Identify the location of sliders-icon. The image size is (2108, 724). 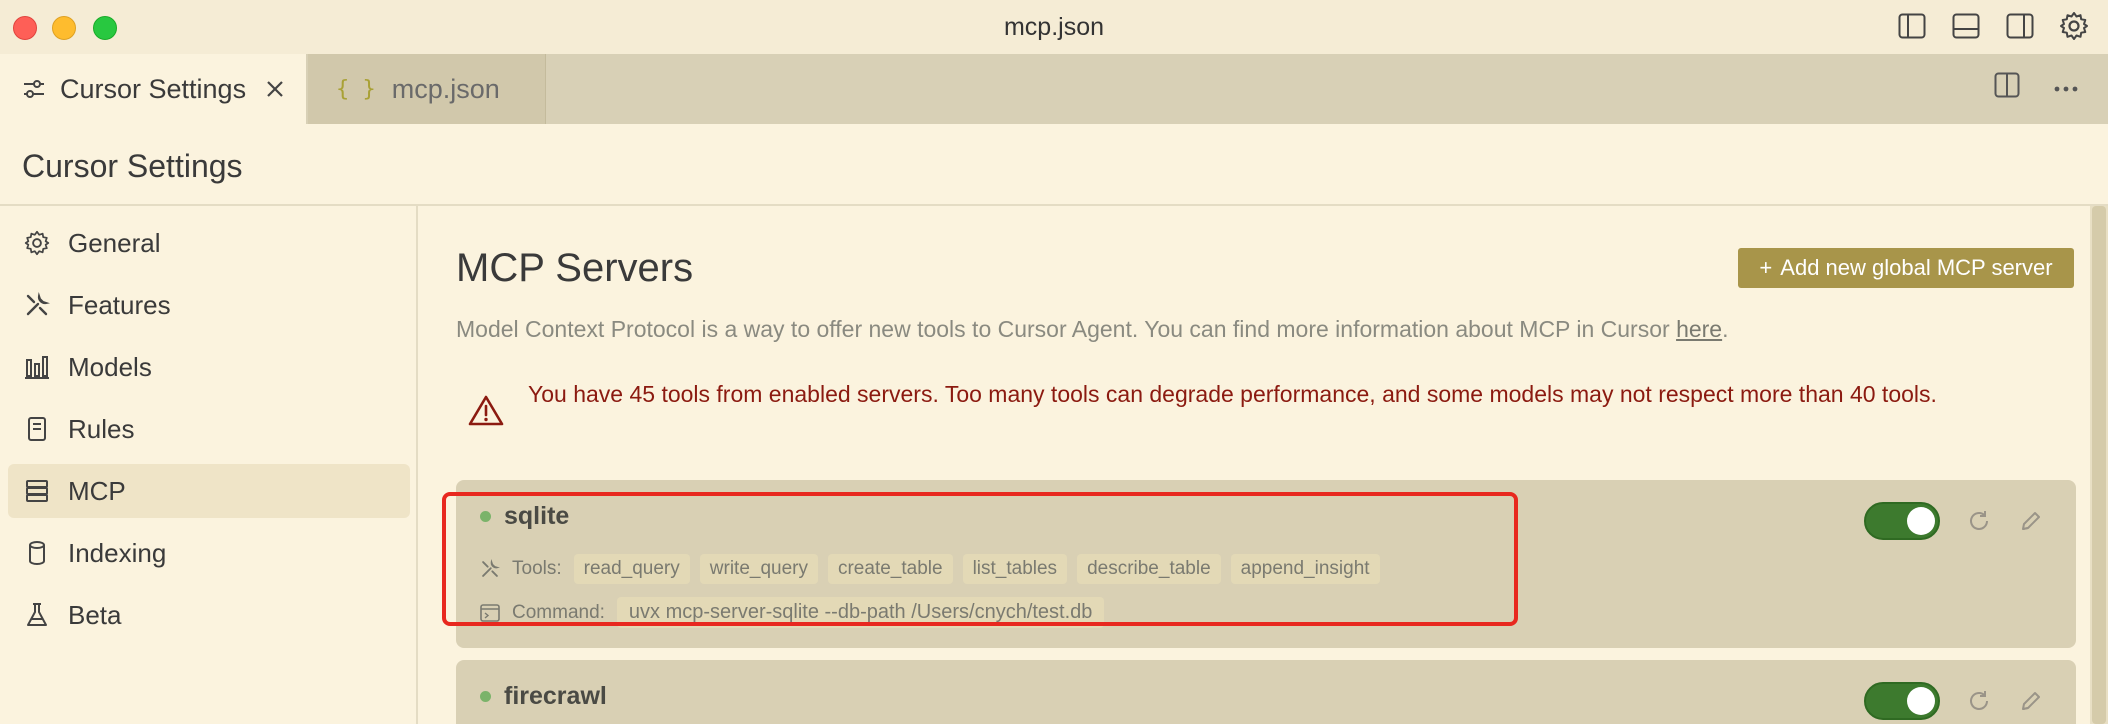
(34, 89).